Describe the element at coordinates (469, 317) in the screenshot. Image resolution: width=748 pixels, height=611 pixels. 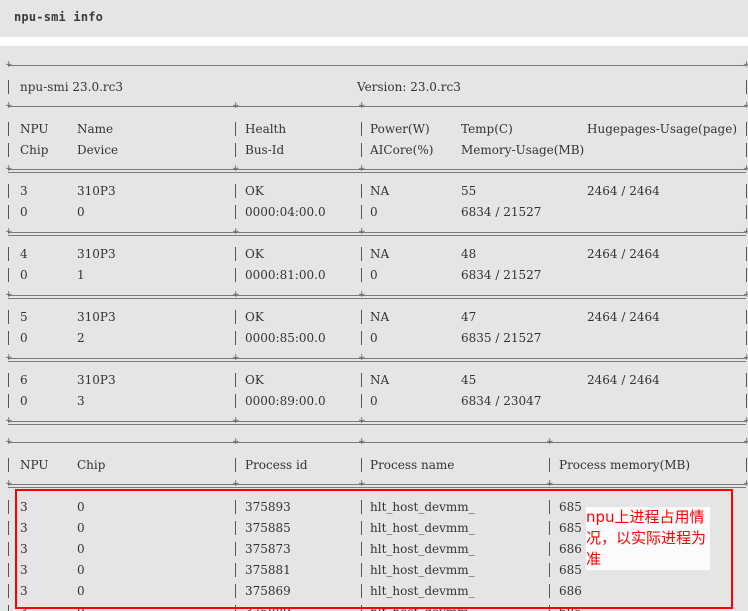
I see `device-temp: 47` at that location.